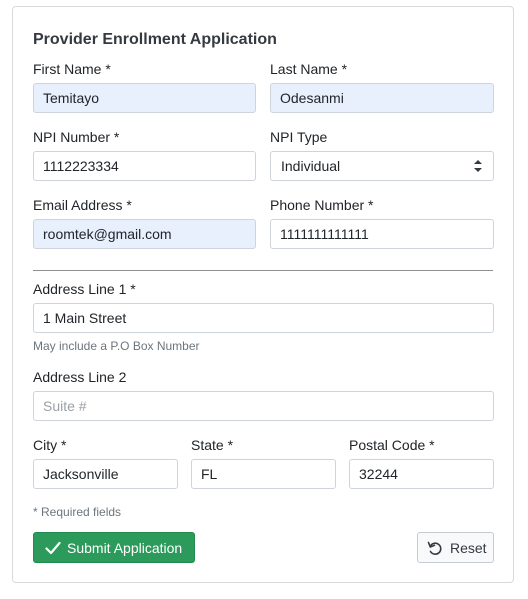 This screenshot has height=599, width=528. Describe the element at coordinates (478, 166) in the screenshot. I see `chevron-updown-icon` at that location.